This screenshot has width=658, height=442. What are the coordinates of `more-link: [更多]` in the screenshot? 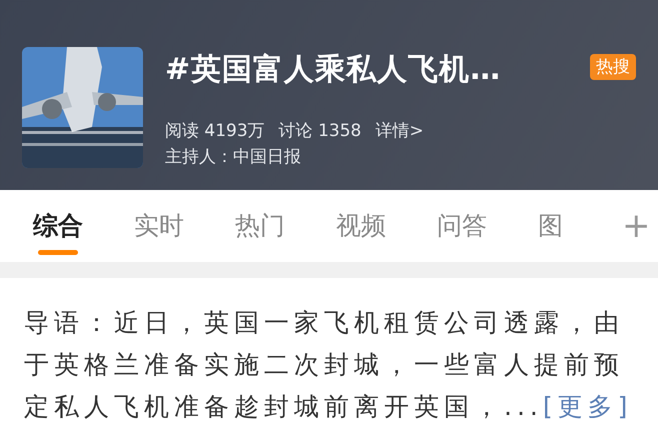 It's located at (587, 406).